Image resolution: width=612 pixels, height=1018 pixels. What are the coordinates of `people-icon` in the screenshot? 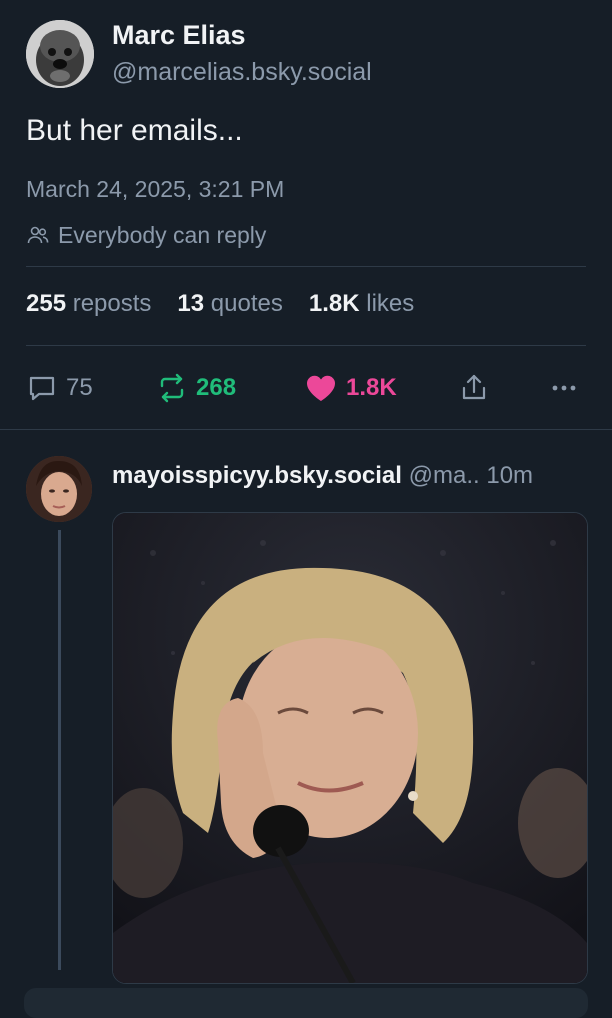 It's located at (38, 235).